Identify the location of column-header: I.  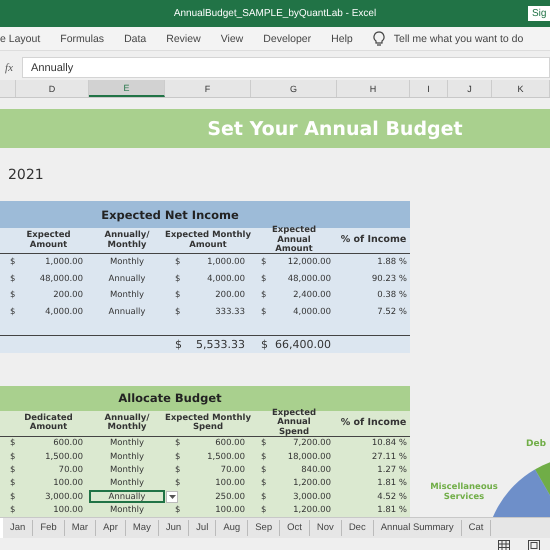
(429, 88).